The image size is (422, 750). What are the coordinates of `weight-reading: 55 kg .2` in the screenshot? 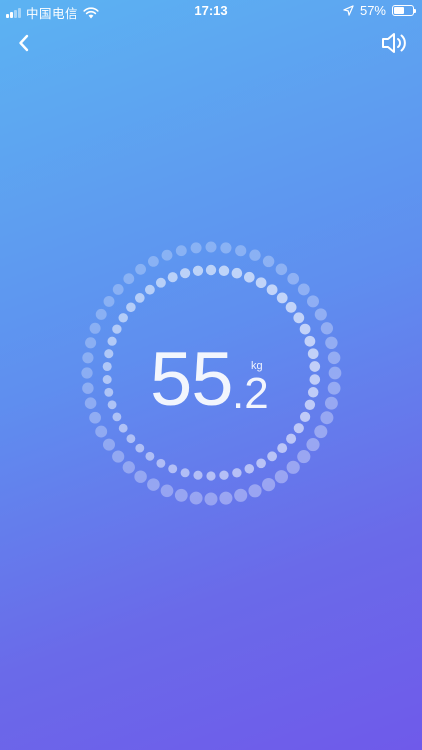 It's located at (211, 381).